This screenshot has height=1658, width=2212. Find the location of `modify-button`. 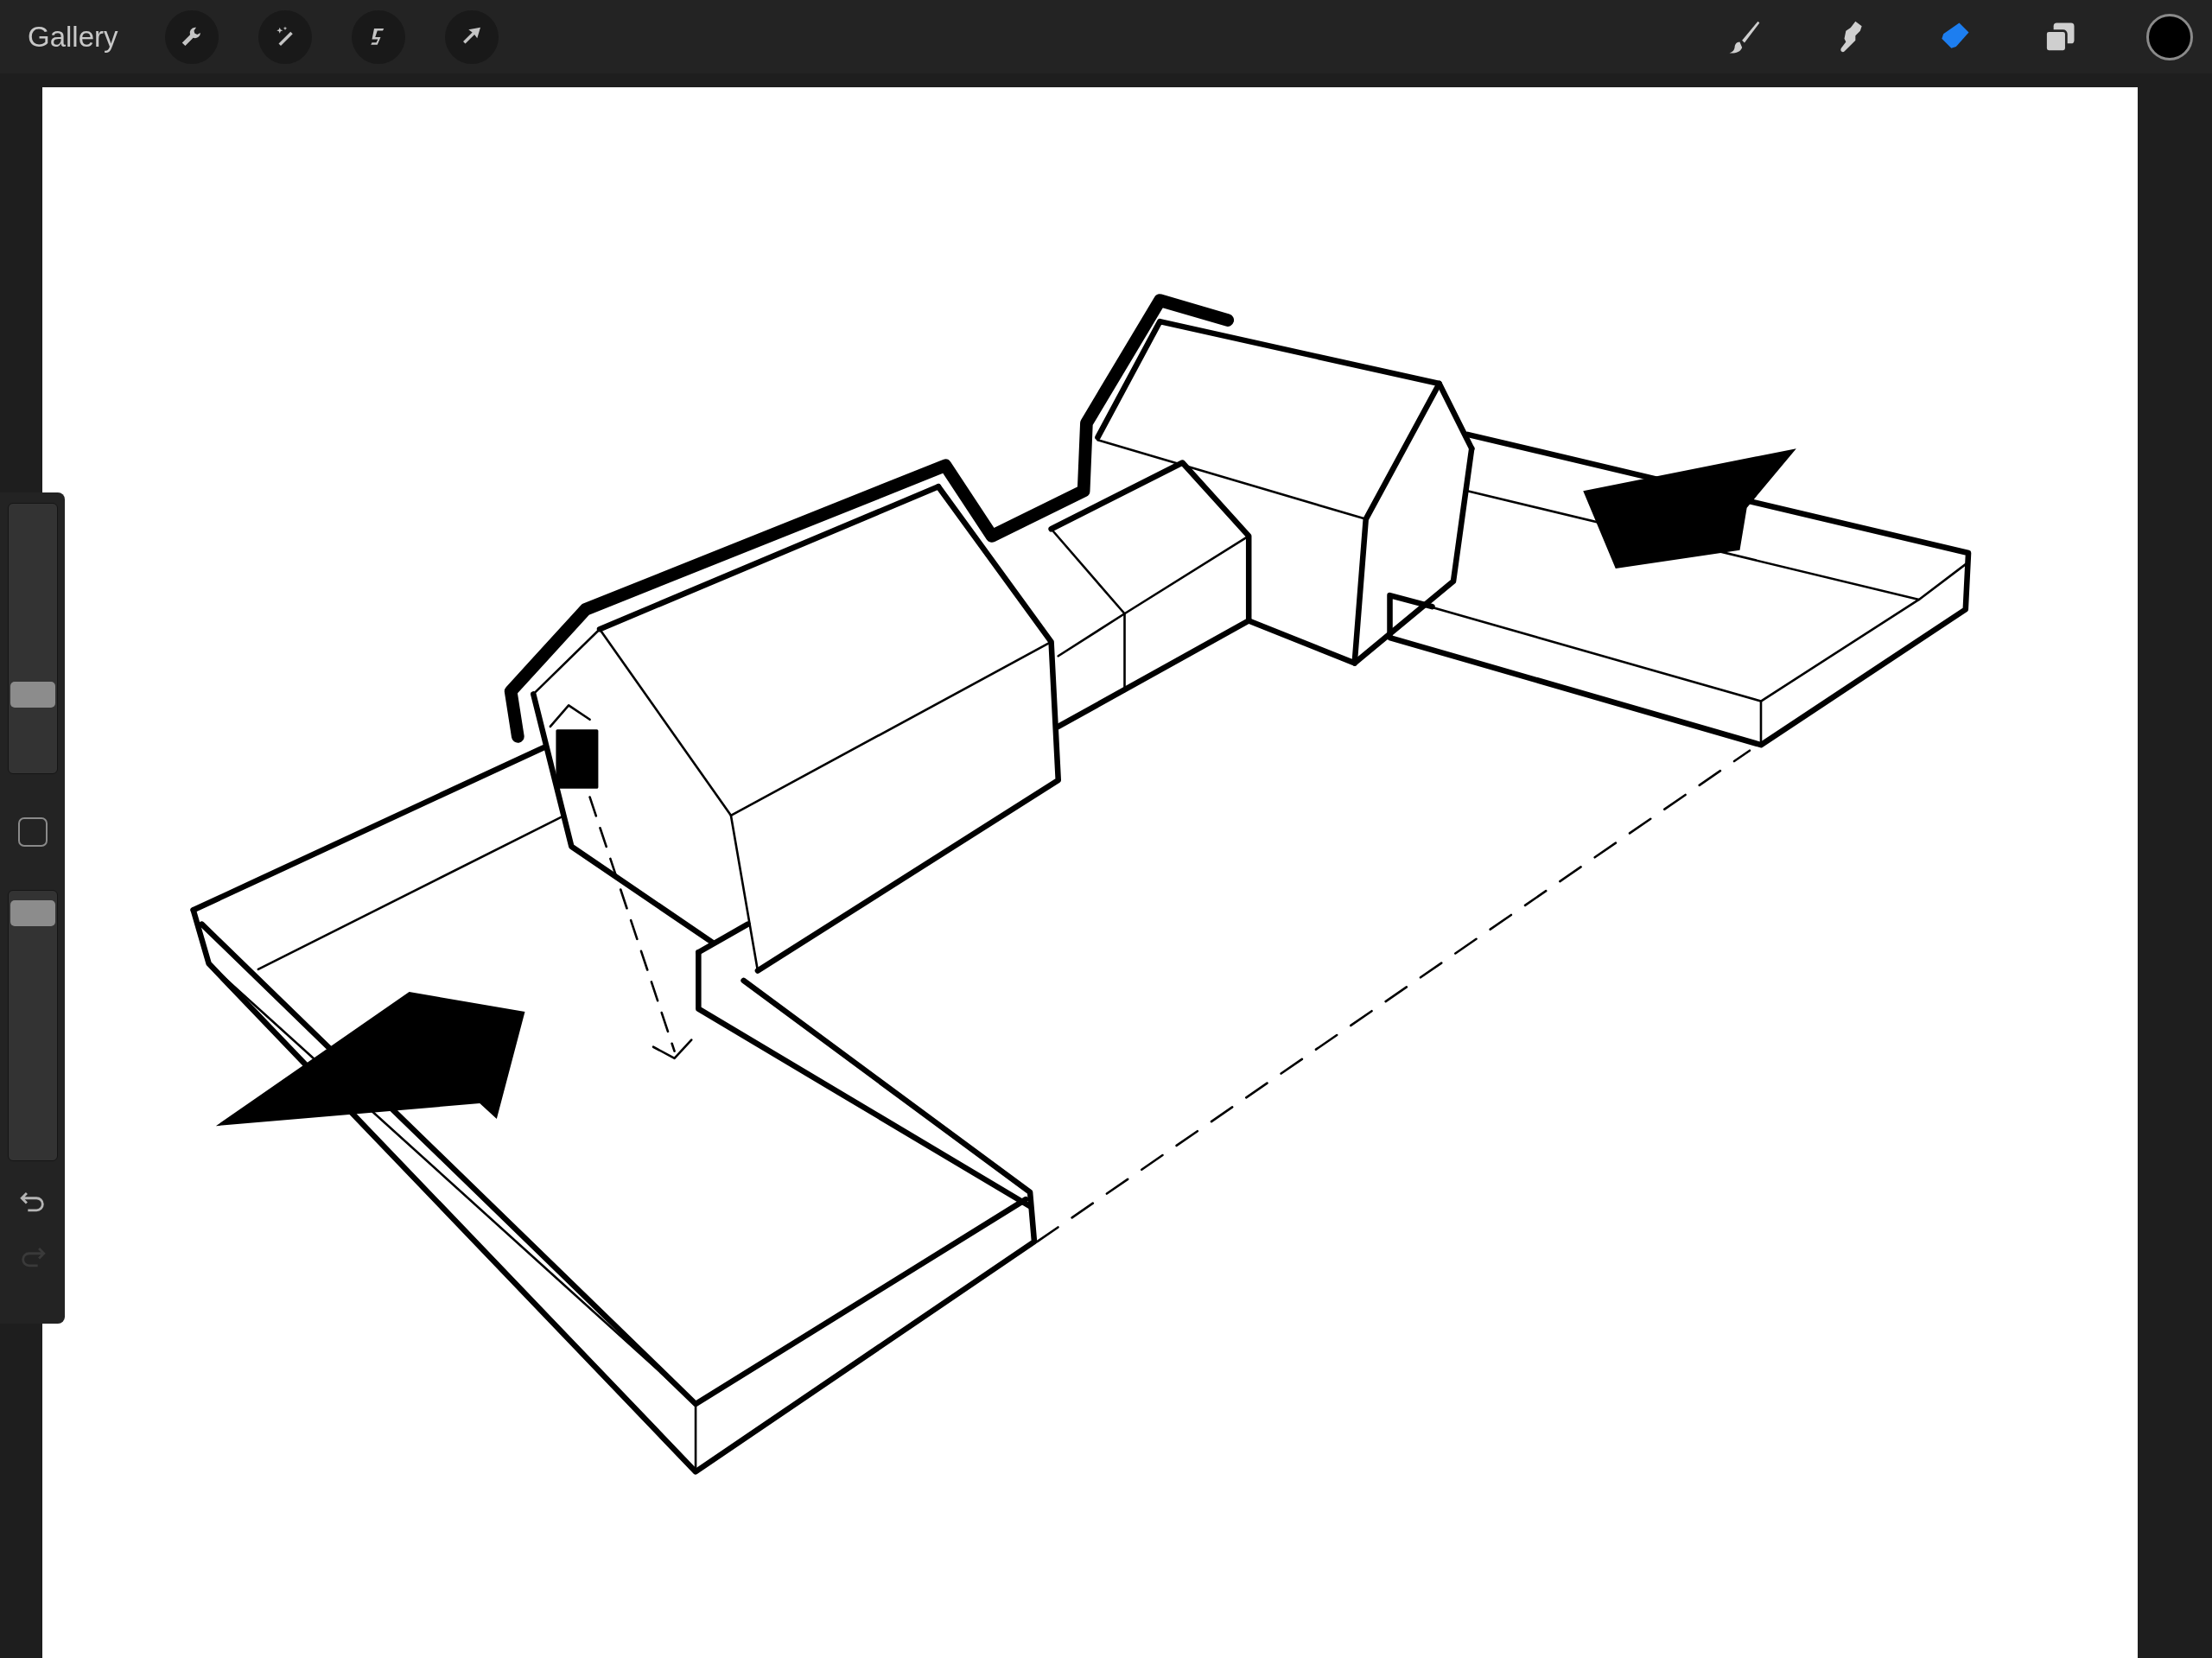

modify-button is located at coordinates (32, 832).